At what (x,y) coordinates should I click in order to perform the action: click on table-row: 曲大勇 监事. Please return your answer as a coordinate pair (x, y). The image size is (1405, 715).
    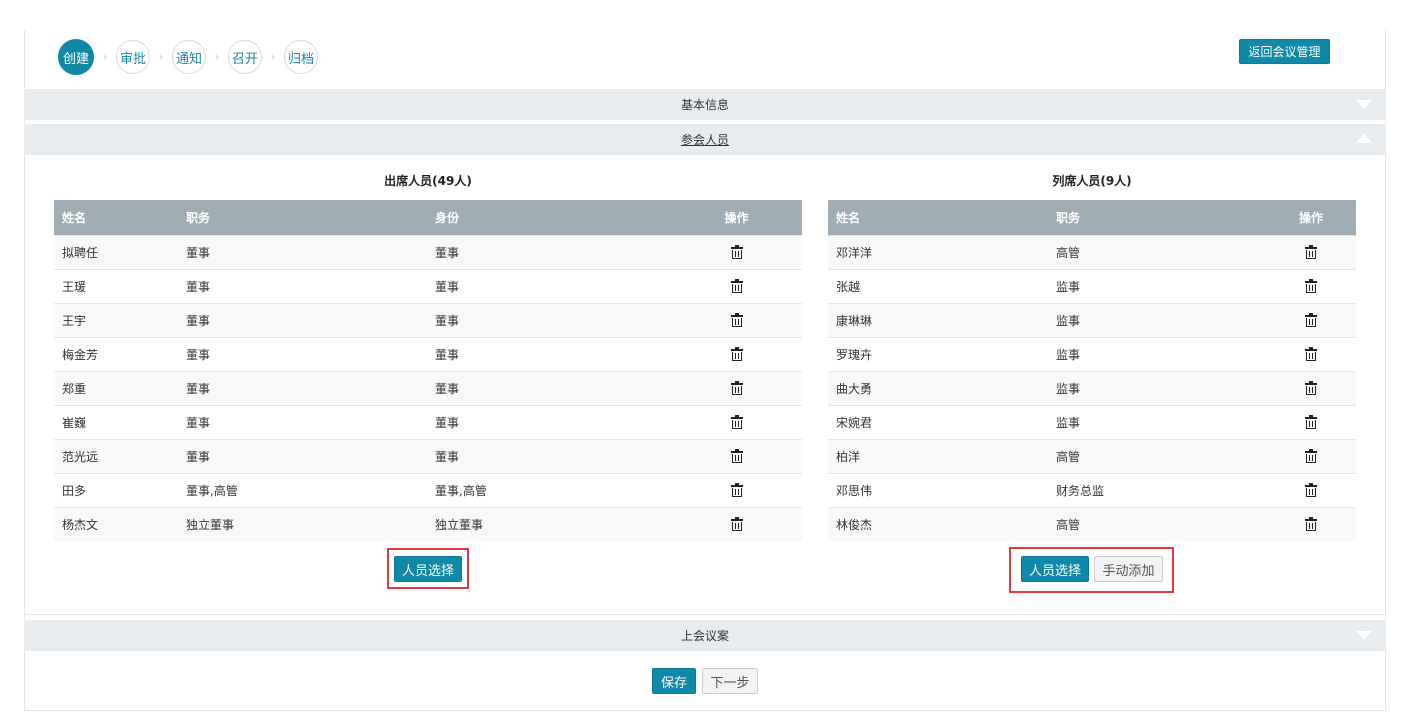
    Looking at the image, I should click on (1092, 387).